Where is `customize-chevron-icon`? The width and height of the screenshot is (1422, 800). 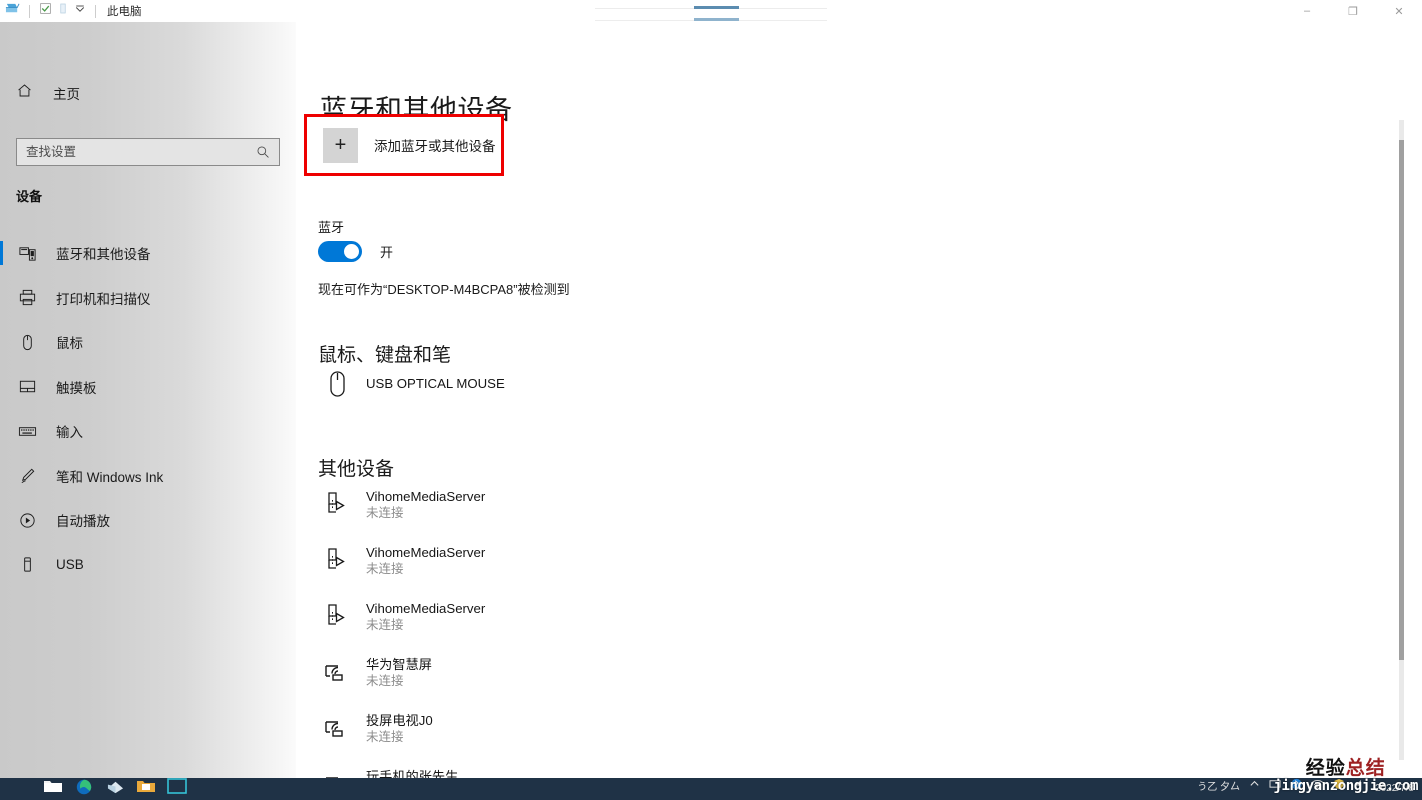 customize-chevron-icon is located at coordinates (80, 11).